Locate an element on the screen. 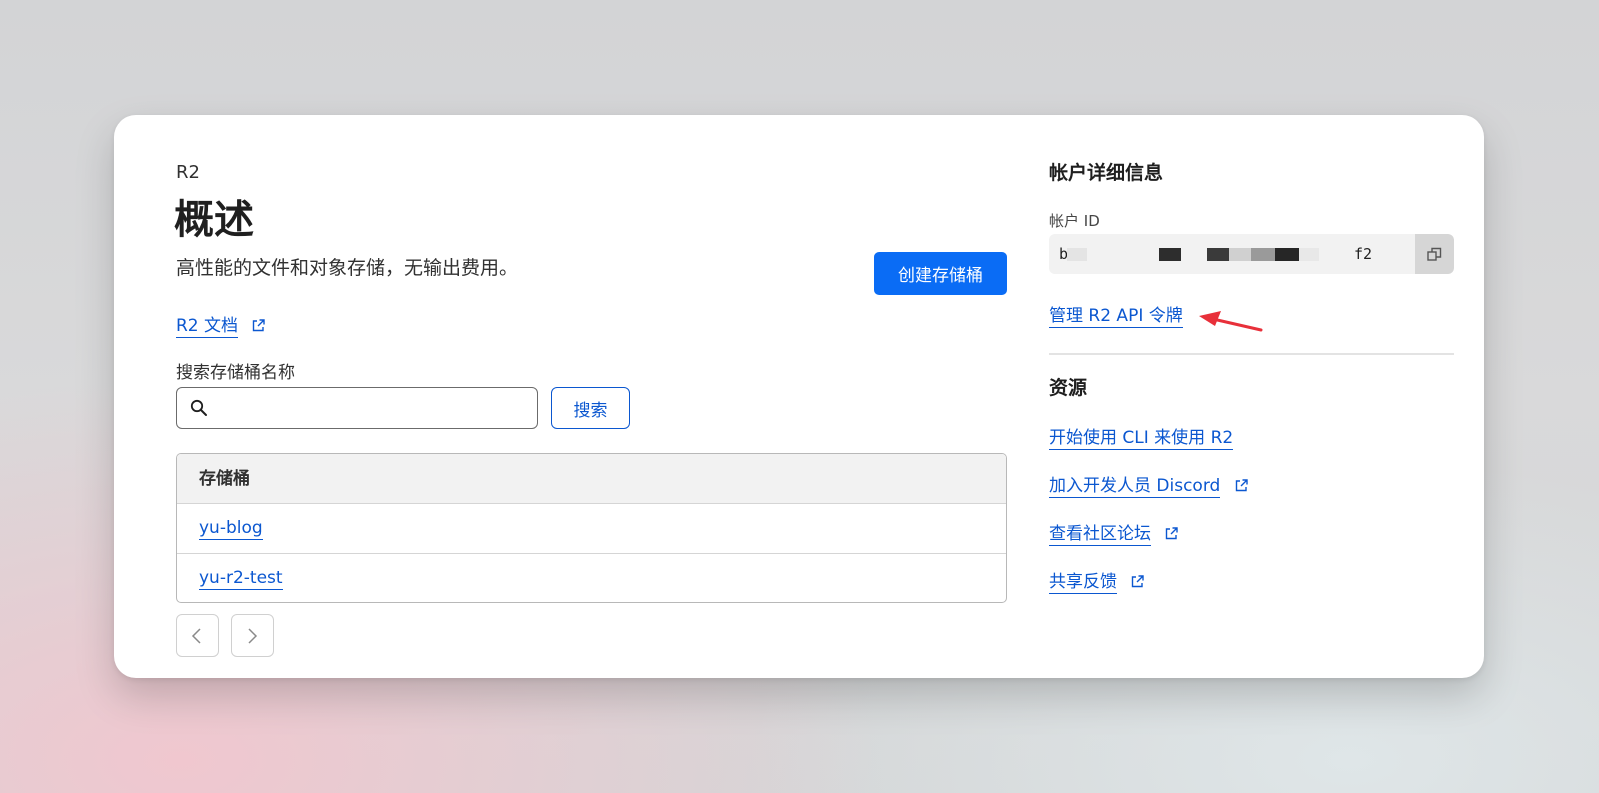  docs-link-row: R2 文档 is located at coordinates (221, 324).